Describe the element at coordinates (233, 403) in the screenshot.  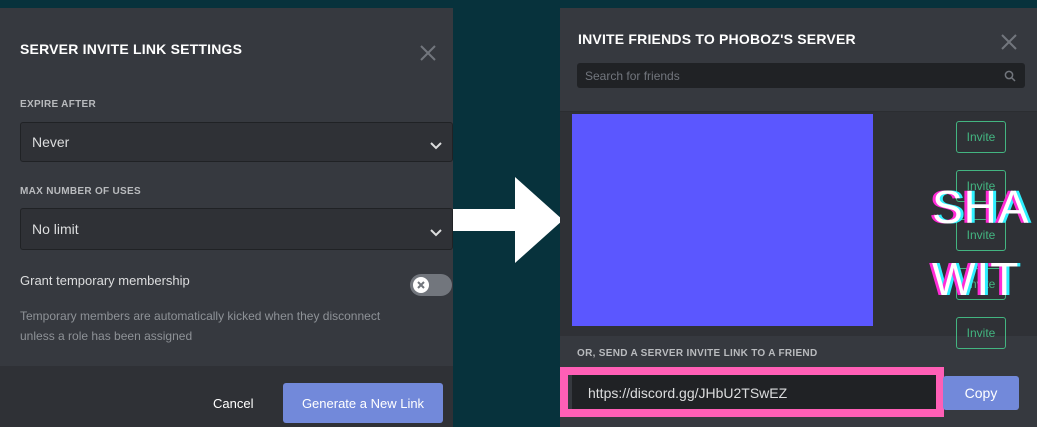
I see `cancel-button: Cancel` at that location.